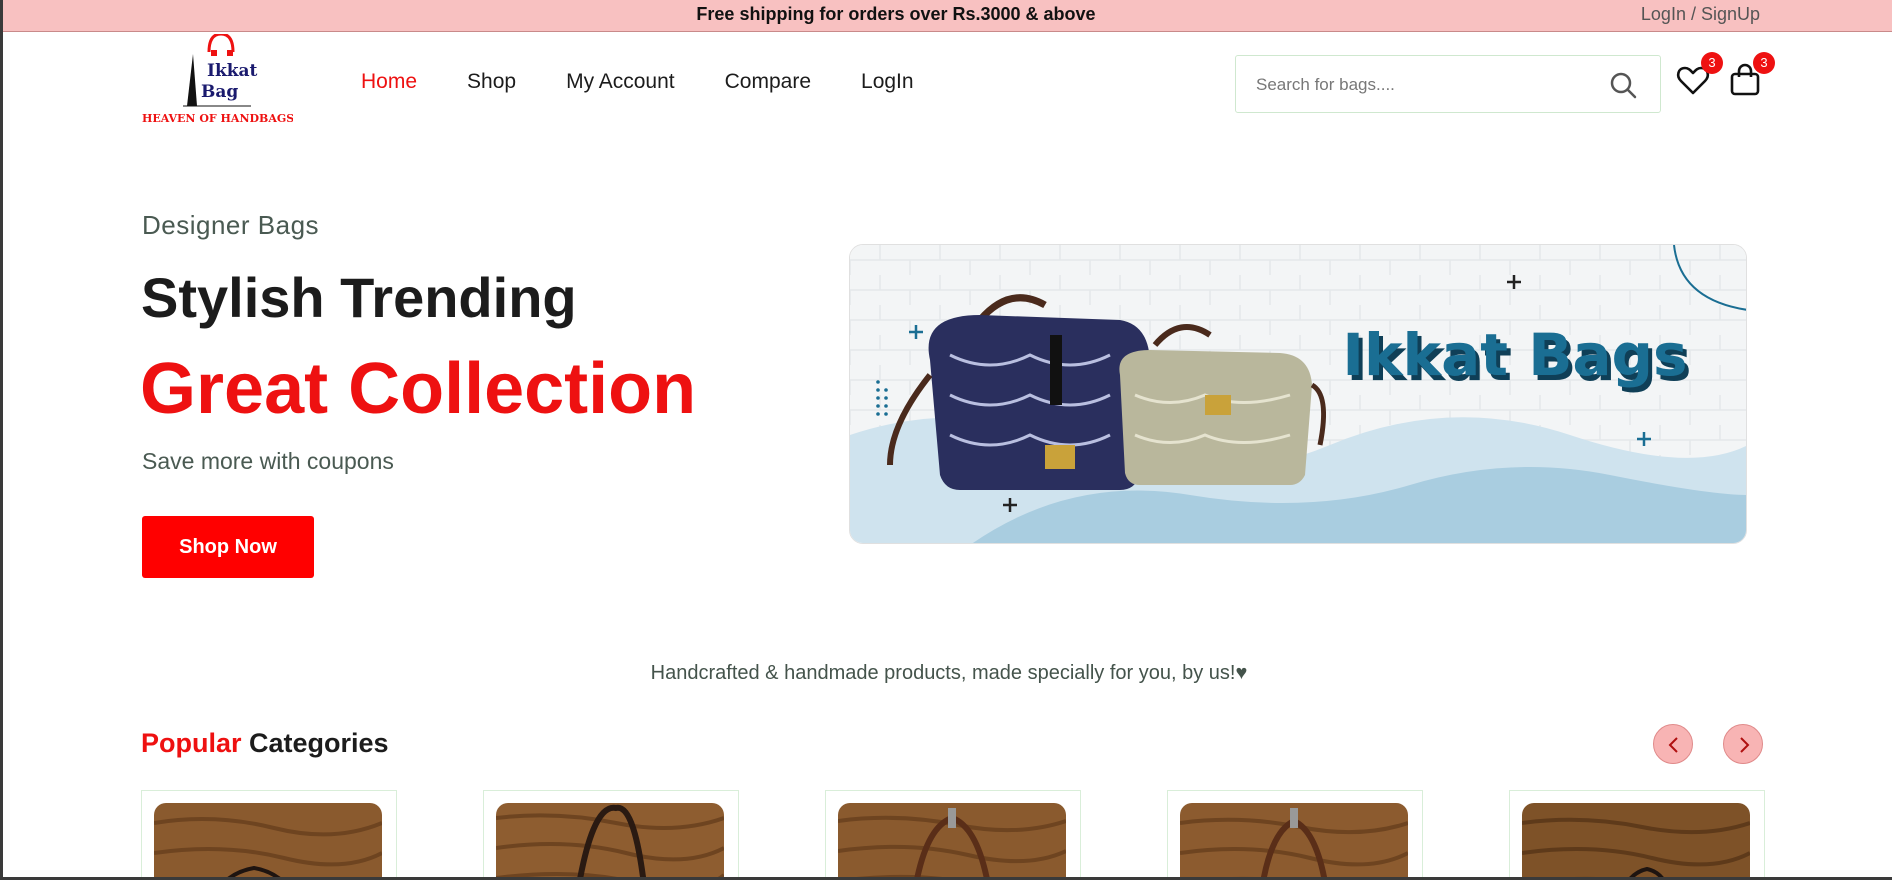  I want to click on carousel-next-button, so click(1743, 744).